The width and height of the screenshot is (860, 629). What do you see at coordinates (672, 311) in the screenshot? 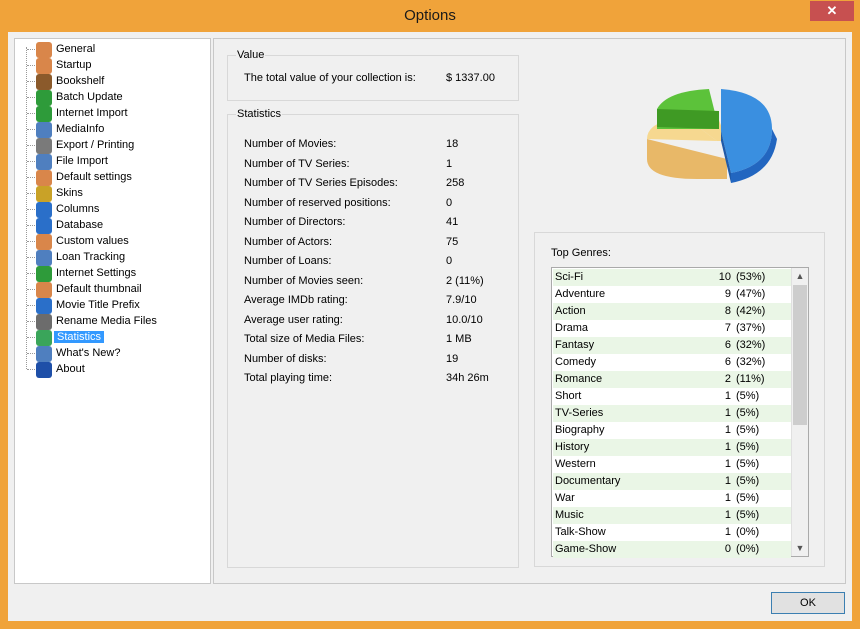
I see `genre-row: Action 8 (42%)` at bounding box center [672, 311].